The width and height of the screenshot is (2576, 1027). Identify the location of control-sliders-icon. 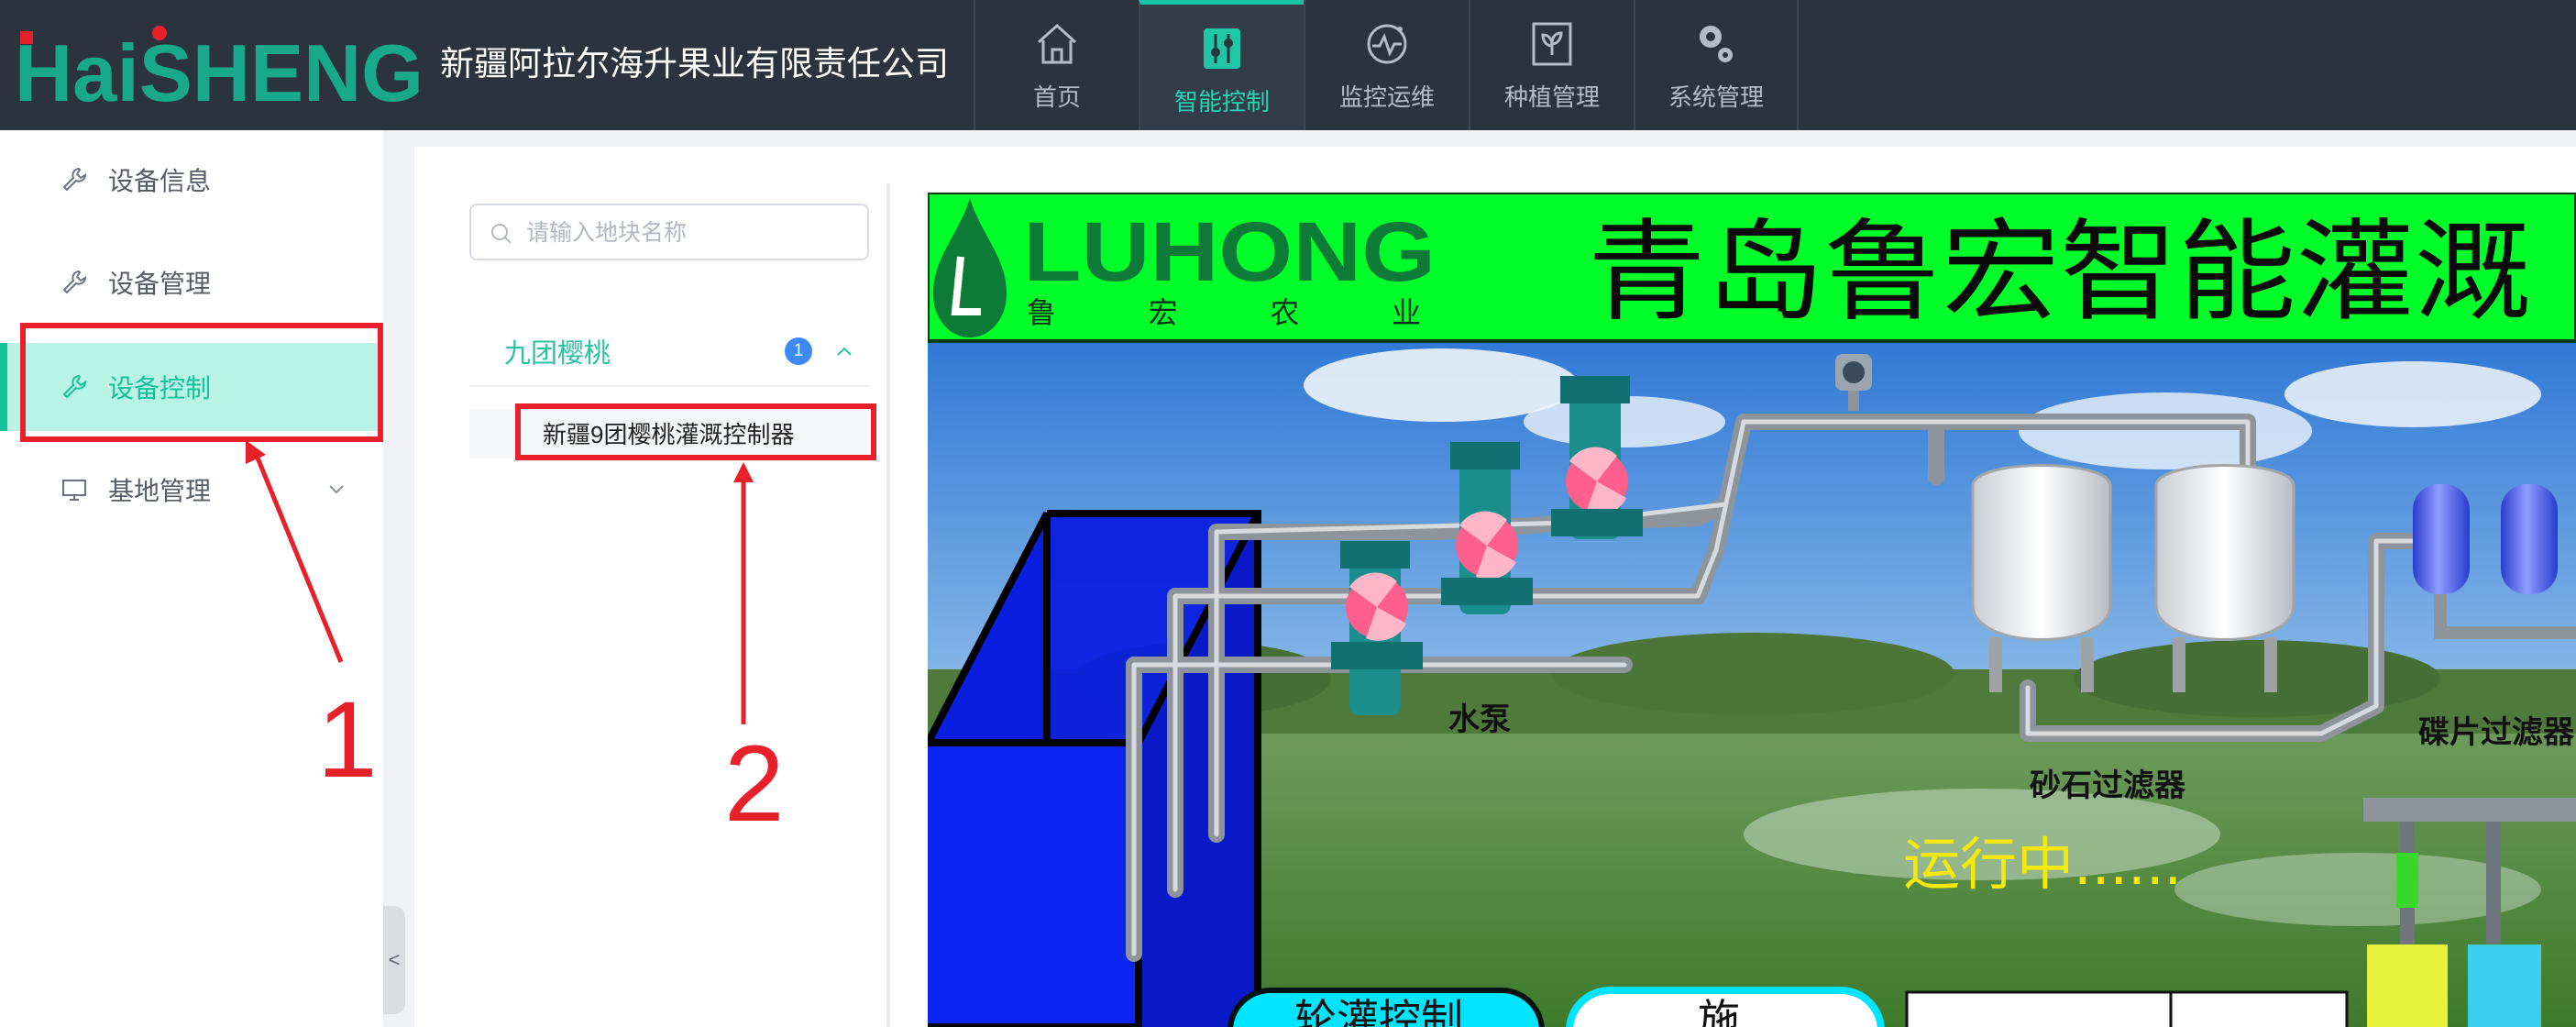
(1222, 48).